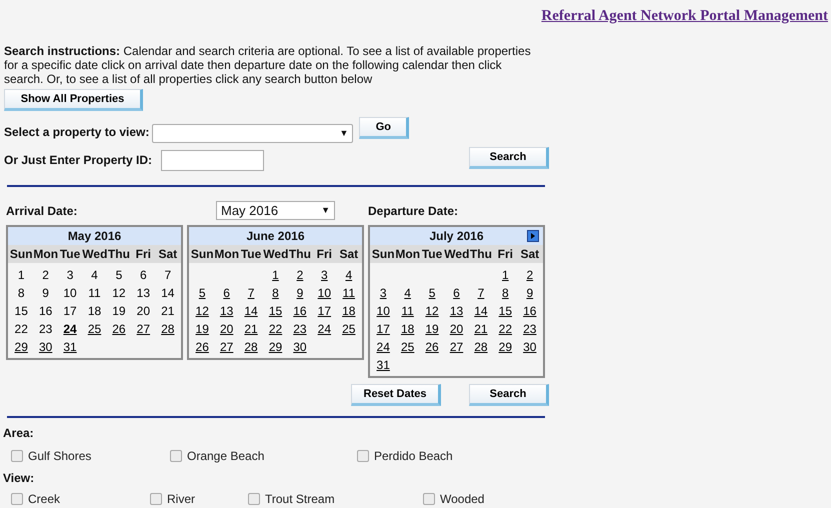 This screenshot has width=831, height=508. Describe the element at coordinates (533, 236) in the screenshot. I see `next-month-button` at that location.